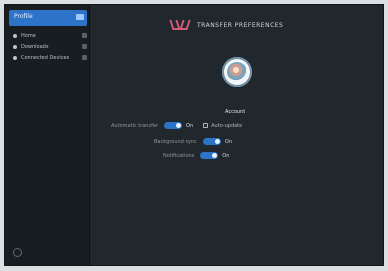 This screenshot has width=388, height=271. I want to click on brand-logo-icon, so click(180, 25).